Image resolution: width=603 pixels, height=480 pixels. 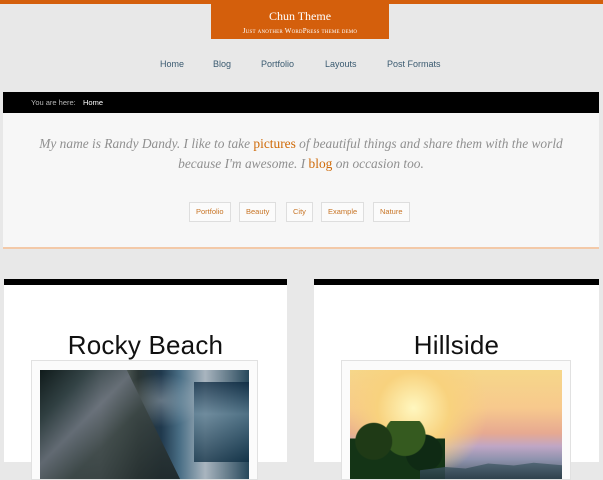 What do you see at coordinates (145, 345) in the screenshot?
I see `post-title-rocky-beach: Rocky Beach` at bounding box center [145, 345].